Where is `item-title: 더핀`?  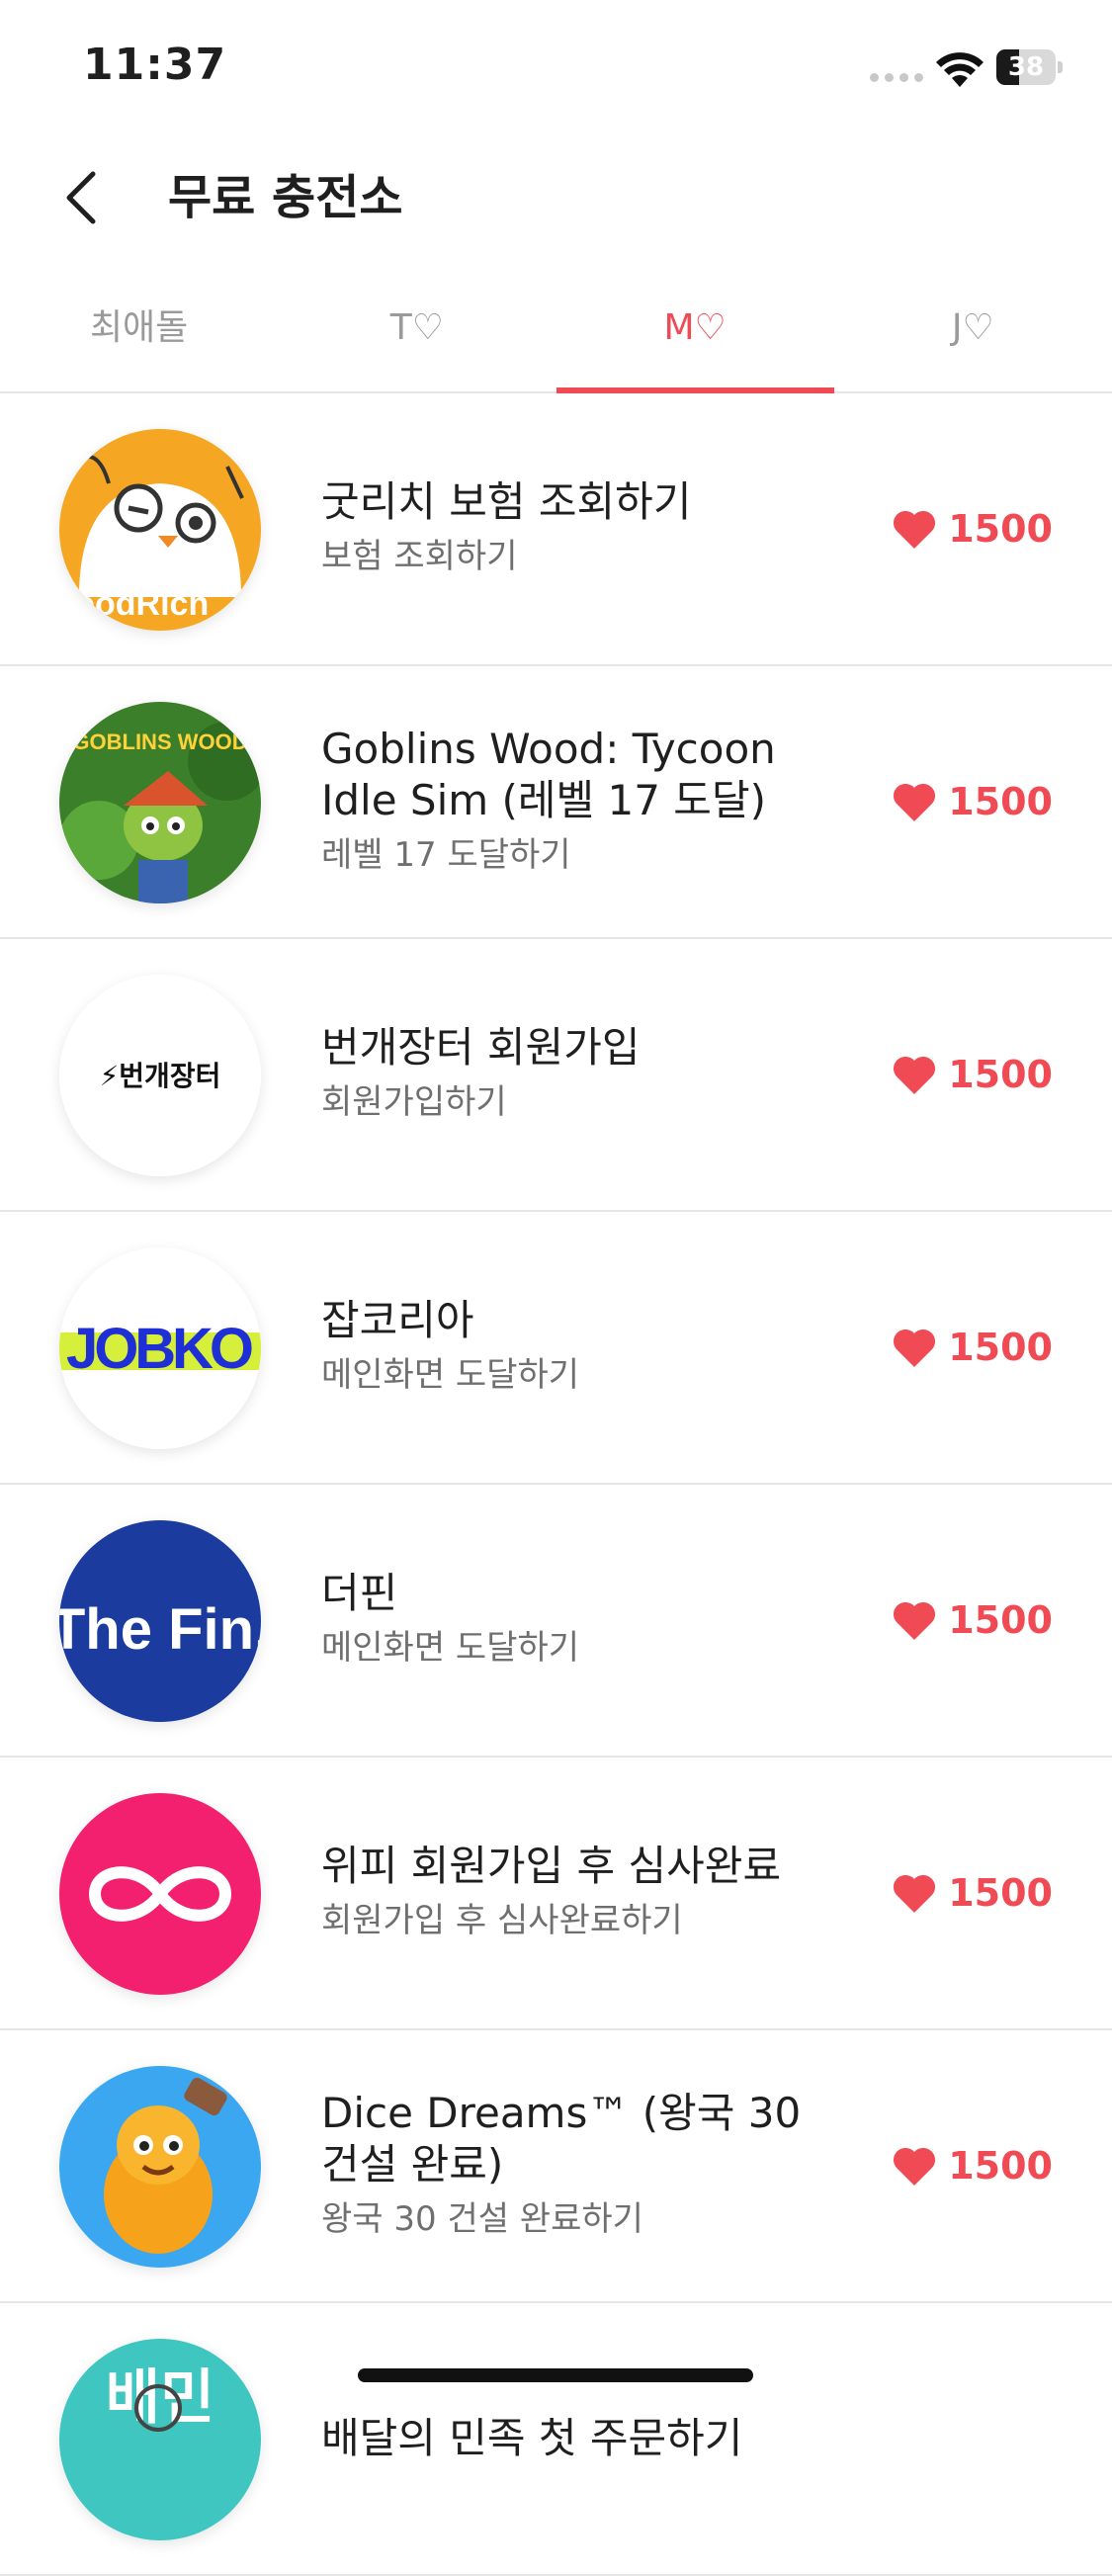 item-title: 더핀 is located at coordinates (360, 1593).